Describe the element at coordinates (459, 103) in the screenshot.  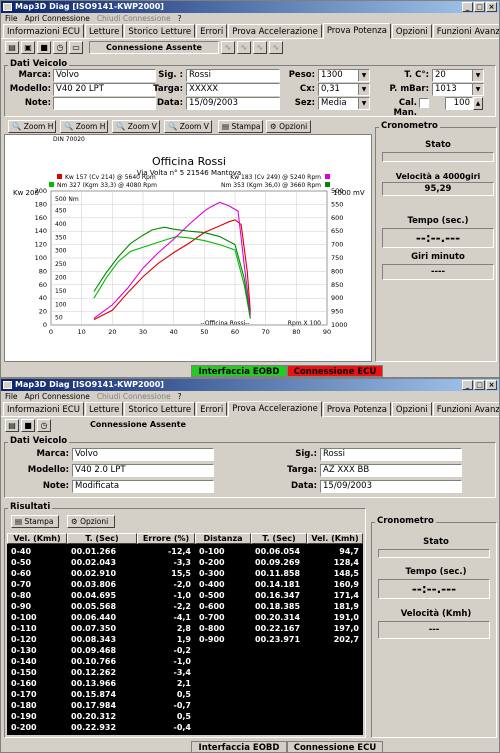
I see `cal-man-field: 100` at that location.